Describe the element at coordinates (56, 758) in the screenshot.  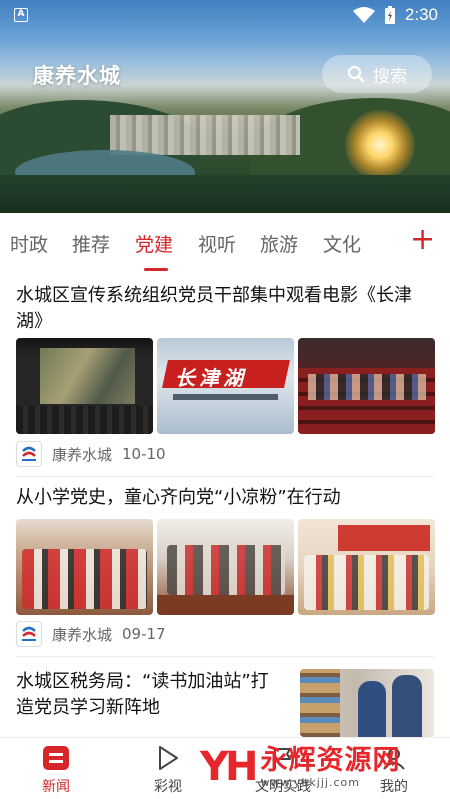
I see `news-icon` at that location.